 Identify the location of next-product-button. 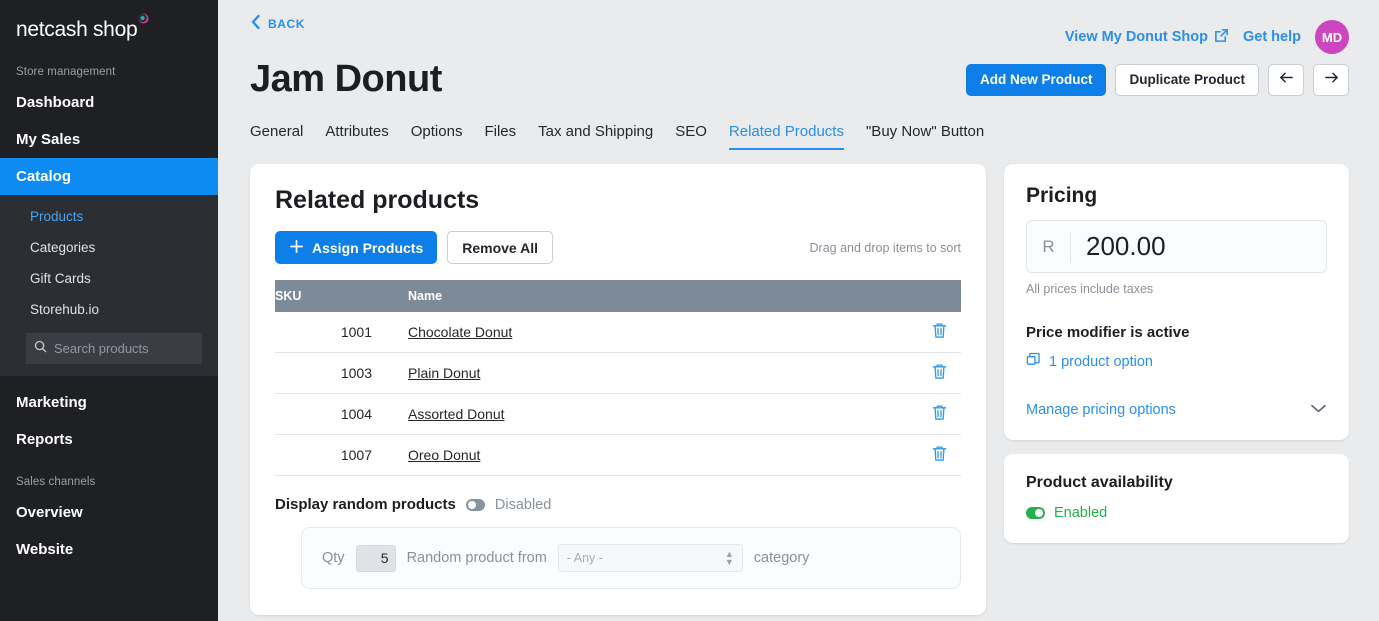
(1331, 79).